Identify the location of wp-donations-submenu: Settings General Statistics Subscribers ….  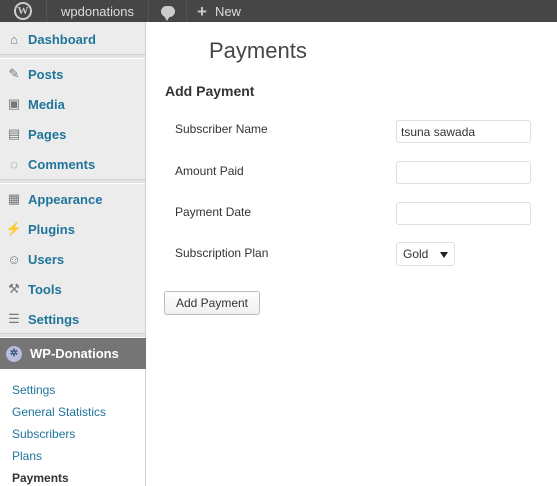
(72, 427).